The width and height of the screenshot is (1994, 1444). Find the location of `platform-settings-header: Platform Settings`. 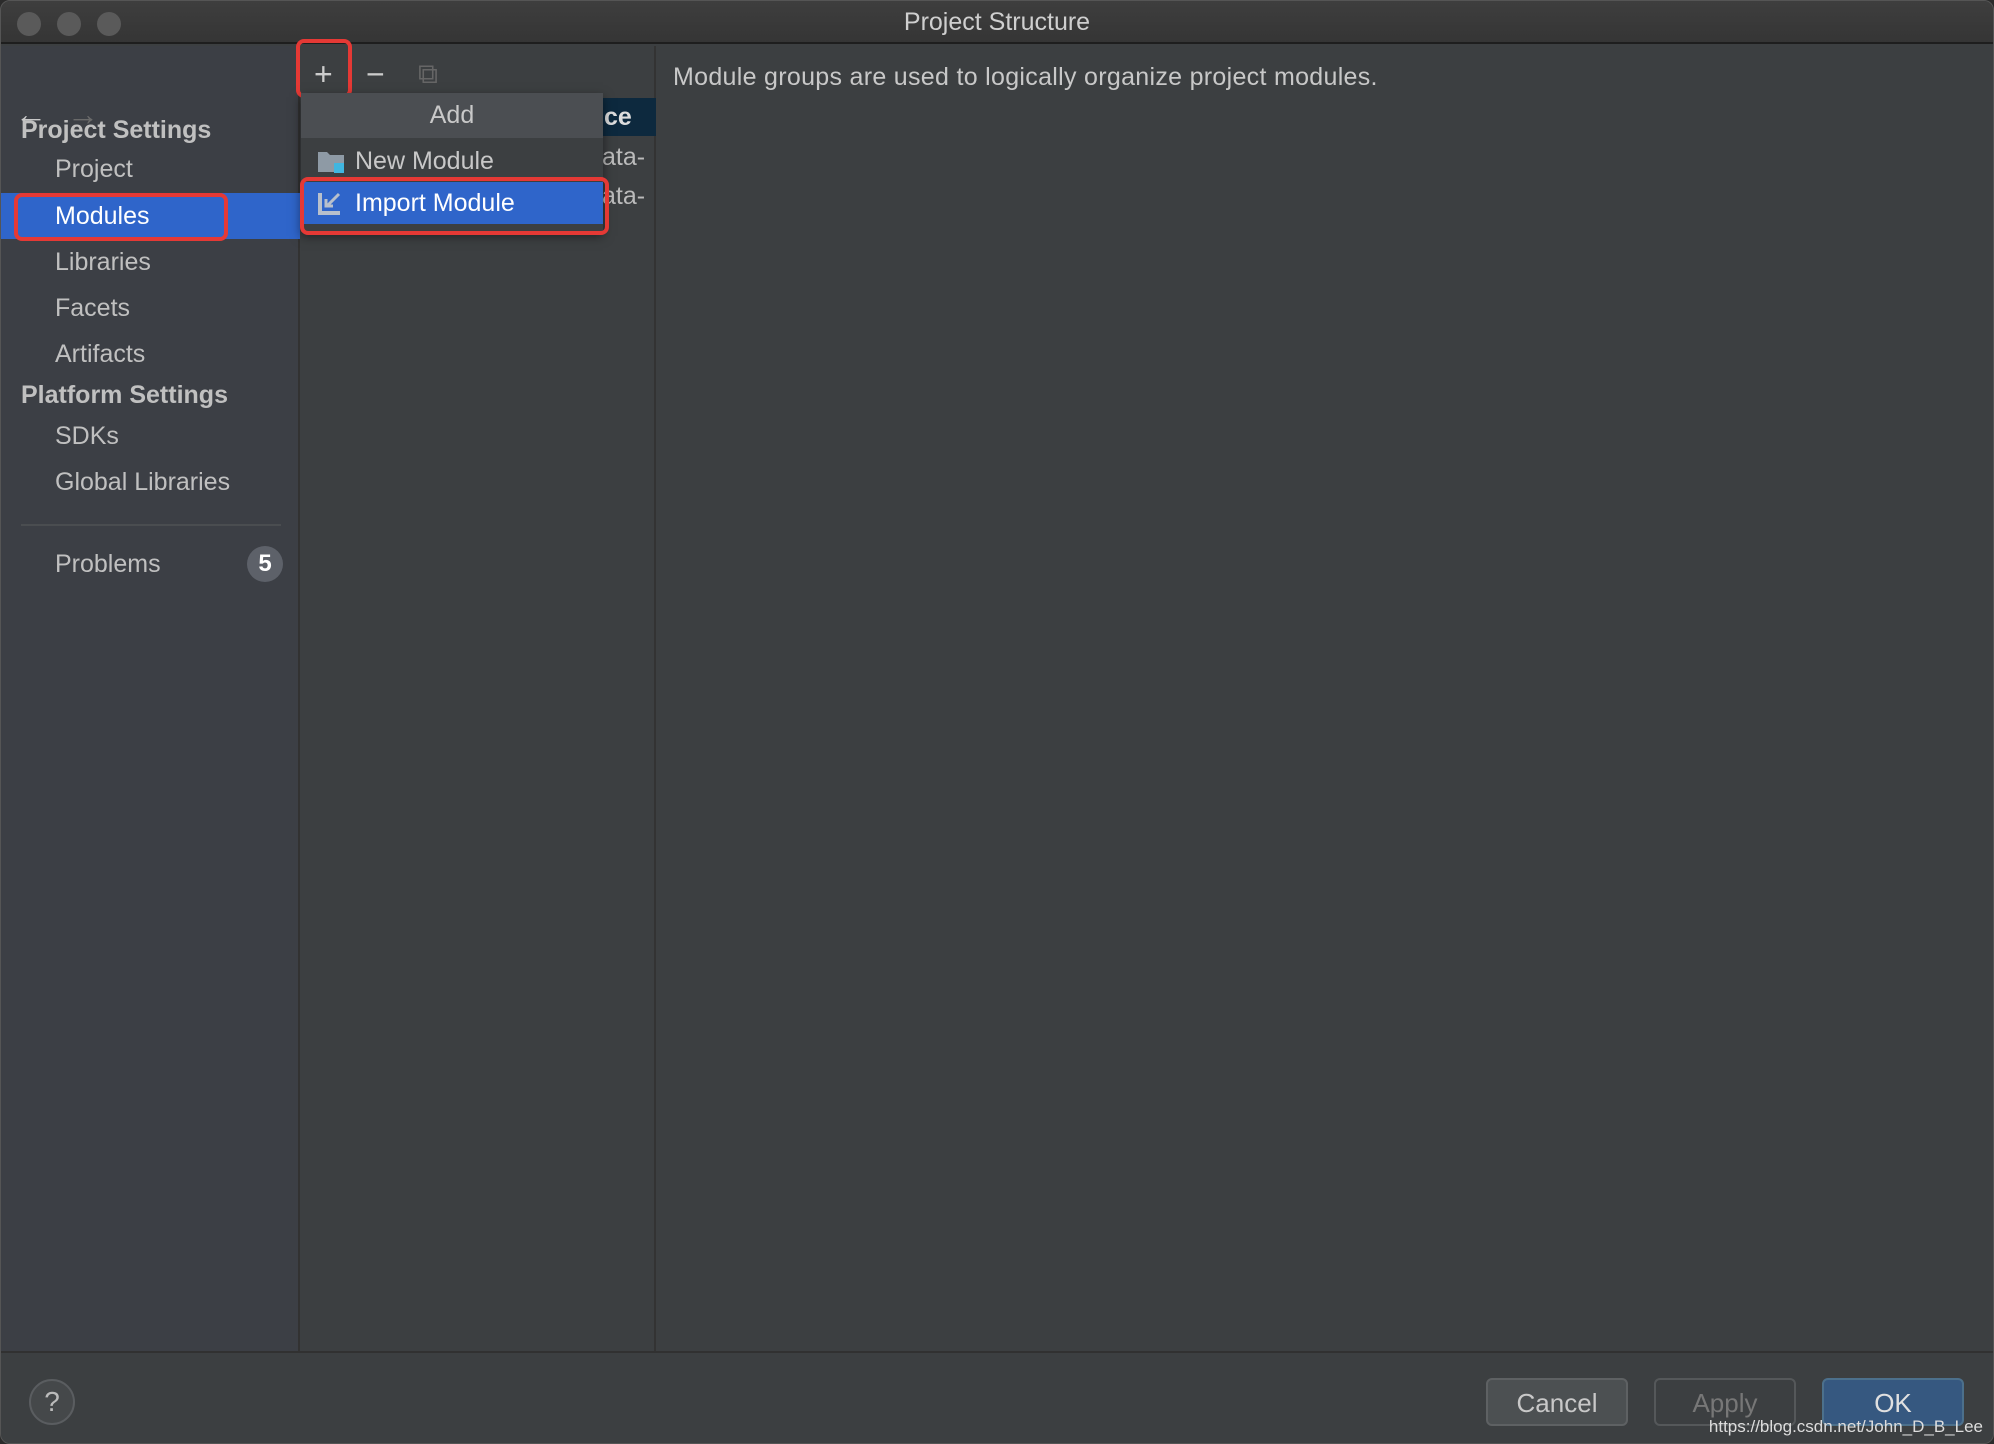

platform-settings-header: Platform Settings is located at coordinates (124, 395).